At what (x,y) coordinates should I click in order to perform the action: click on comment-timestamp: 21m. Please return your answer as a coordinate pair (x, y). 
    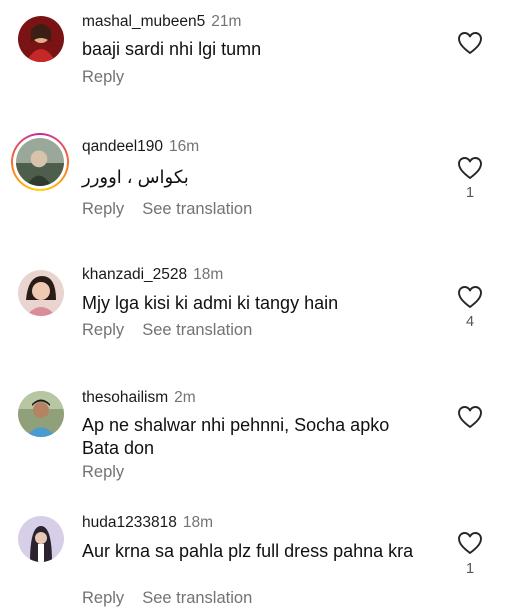
    Looking at the image, I should click on (226, 21).